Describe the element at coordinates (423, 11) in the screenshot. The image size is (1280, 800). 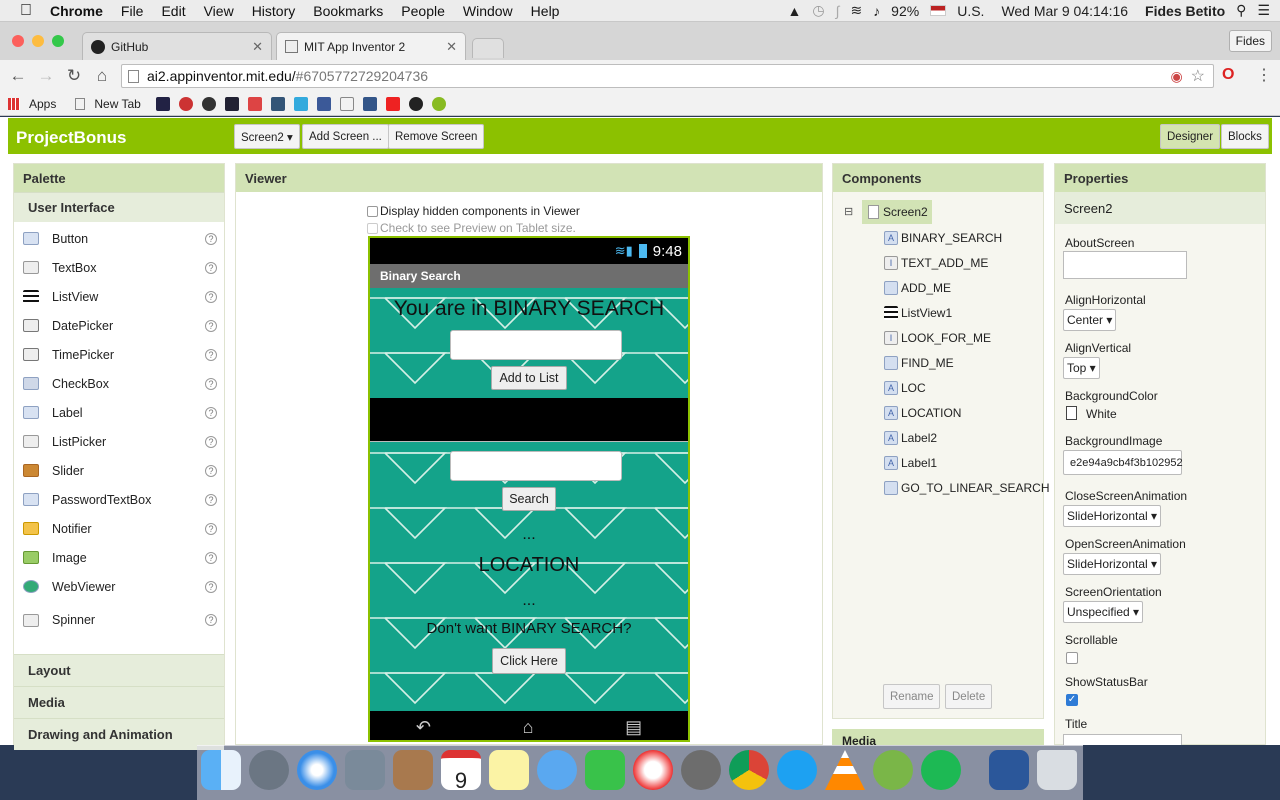
I see `menu-people: People` at that location.